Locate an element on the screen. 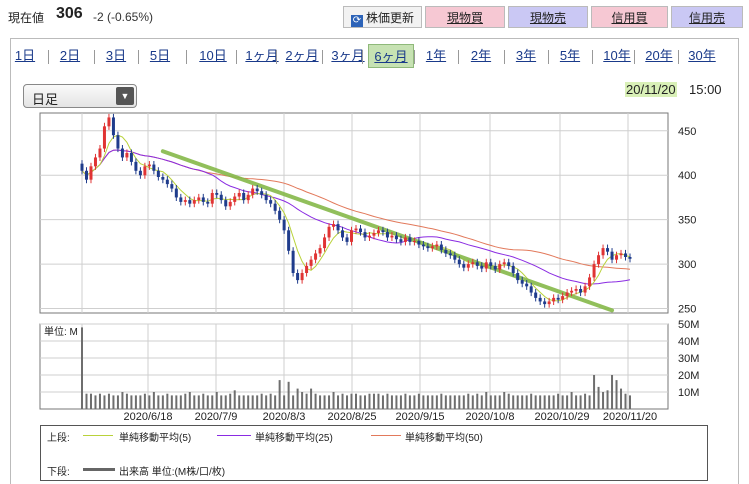 The width and height of the screenshot is (749, 484). legend-volume-swatch is located at coordinates (99, 469).